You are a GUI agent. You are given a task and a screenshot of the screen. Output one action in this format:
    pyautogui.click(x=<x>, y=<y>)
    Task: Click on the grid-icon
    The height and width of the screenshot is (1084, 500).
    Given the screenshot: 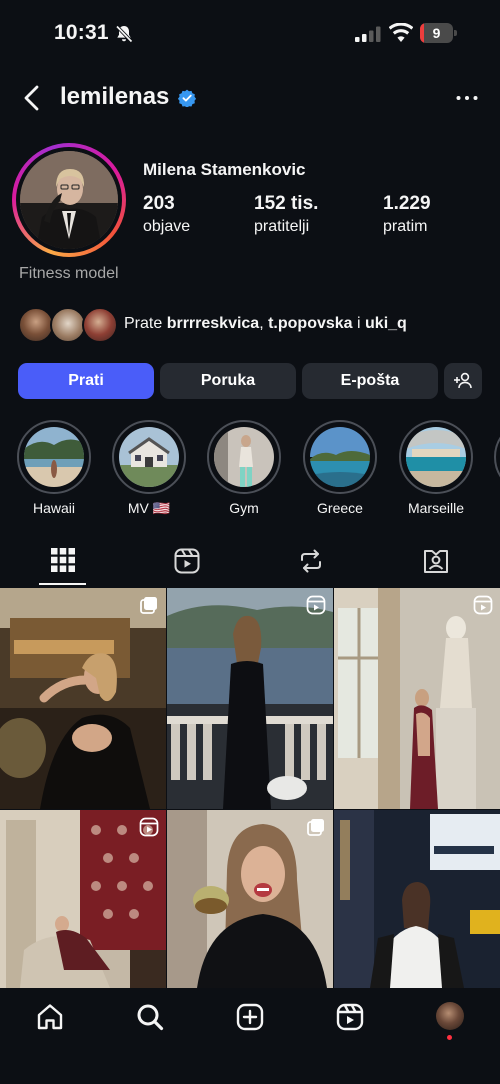 What is the action you would take?
    pyautogui.click(x=63, y=560)
    